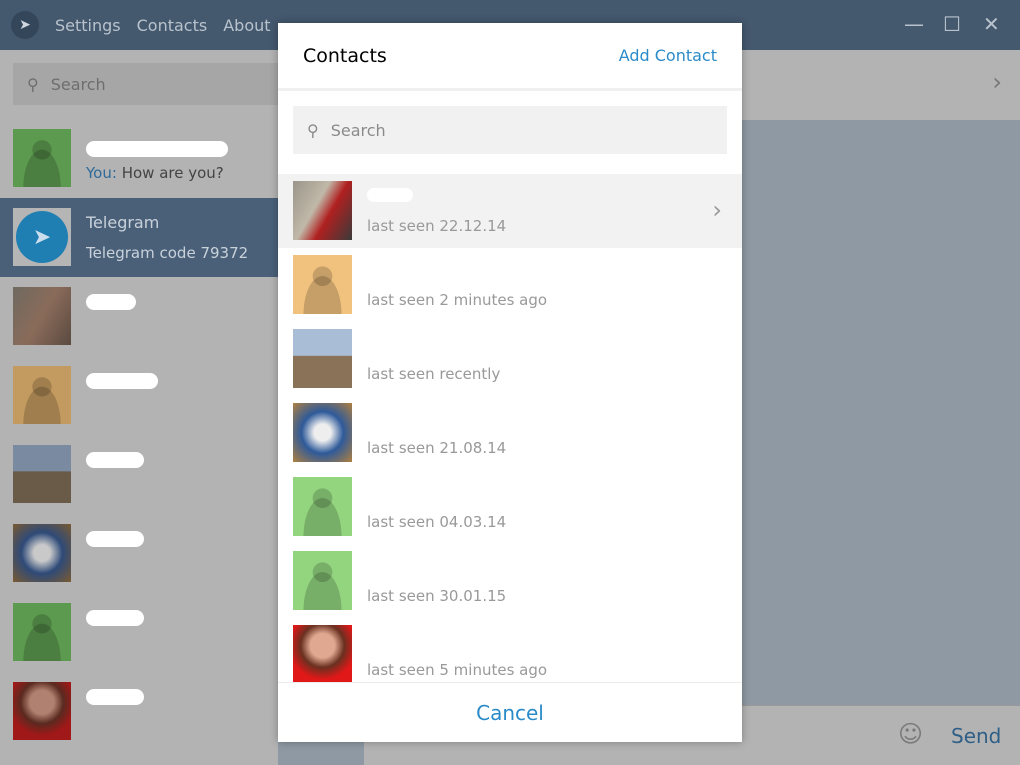 The image size is (1020, 765). I want to click on minimize-icon: —, so click(914, 24).